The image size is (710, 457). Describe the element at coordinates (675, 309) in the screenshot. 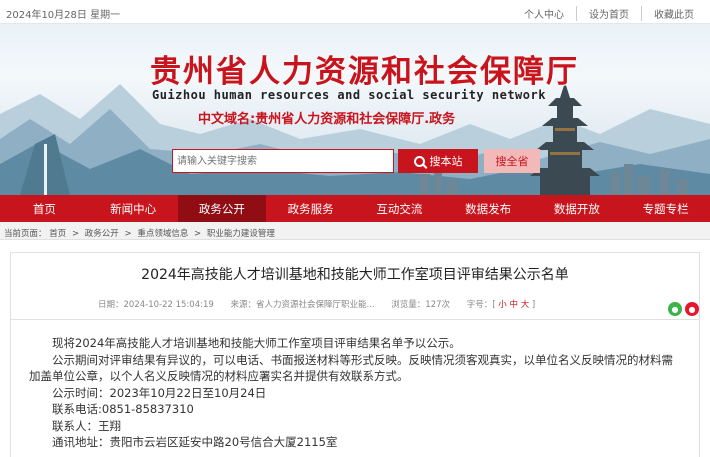

I see `wechat-icon: ●` at that location.